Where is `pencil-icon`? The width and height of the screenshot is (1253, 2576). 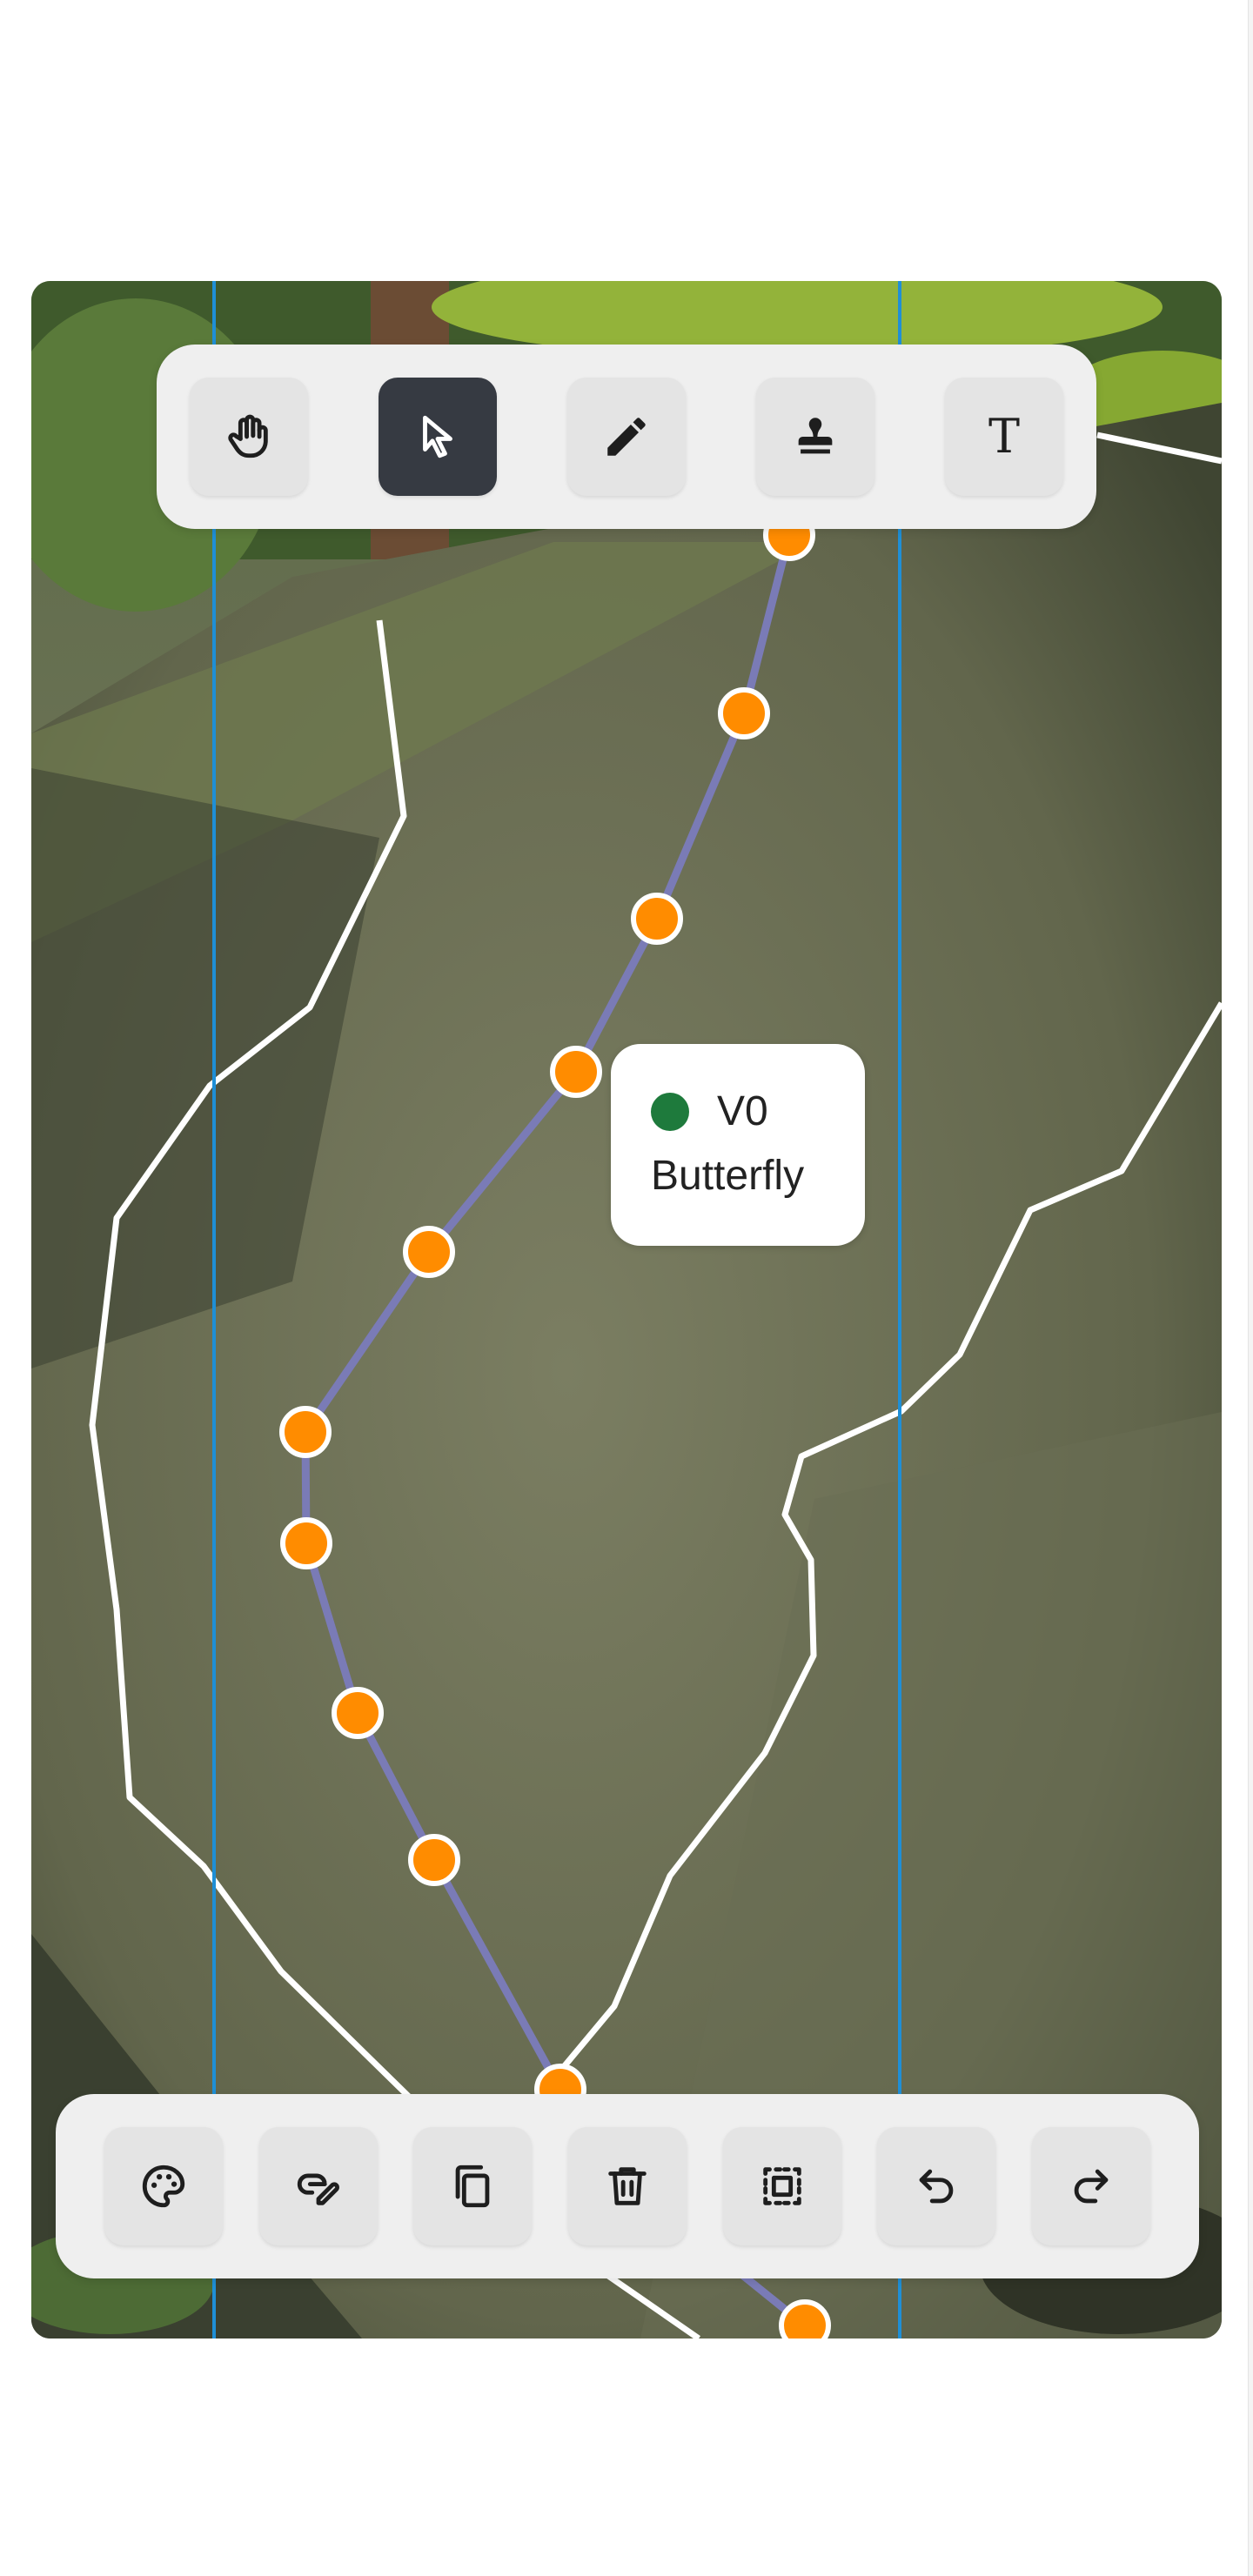
pencil-icon is located at coordinates (626, 437).